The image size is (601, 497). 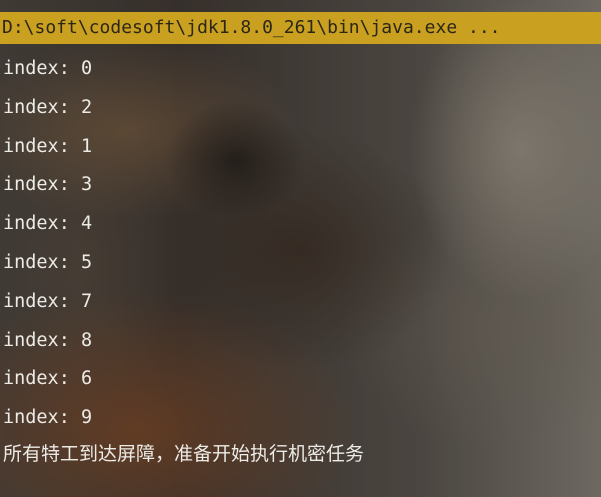 I want to click on output-line: index: 0, so click(x=48, y=68).